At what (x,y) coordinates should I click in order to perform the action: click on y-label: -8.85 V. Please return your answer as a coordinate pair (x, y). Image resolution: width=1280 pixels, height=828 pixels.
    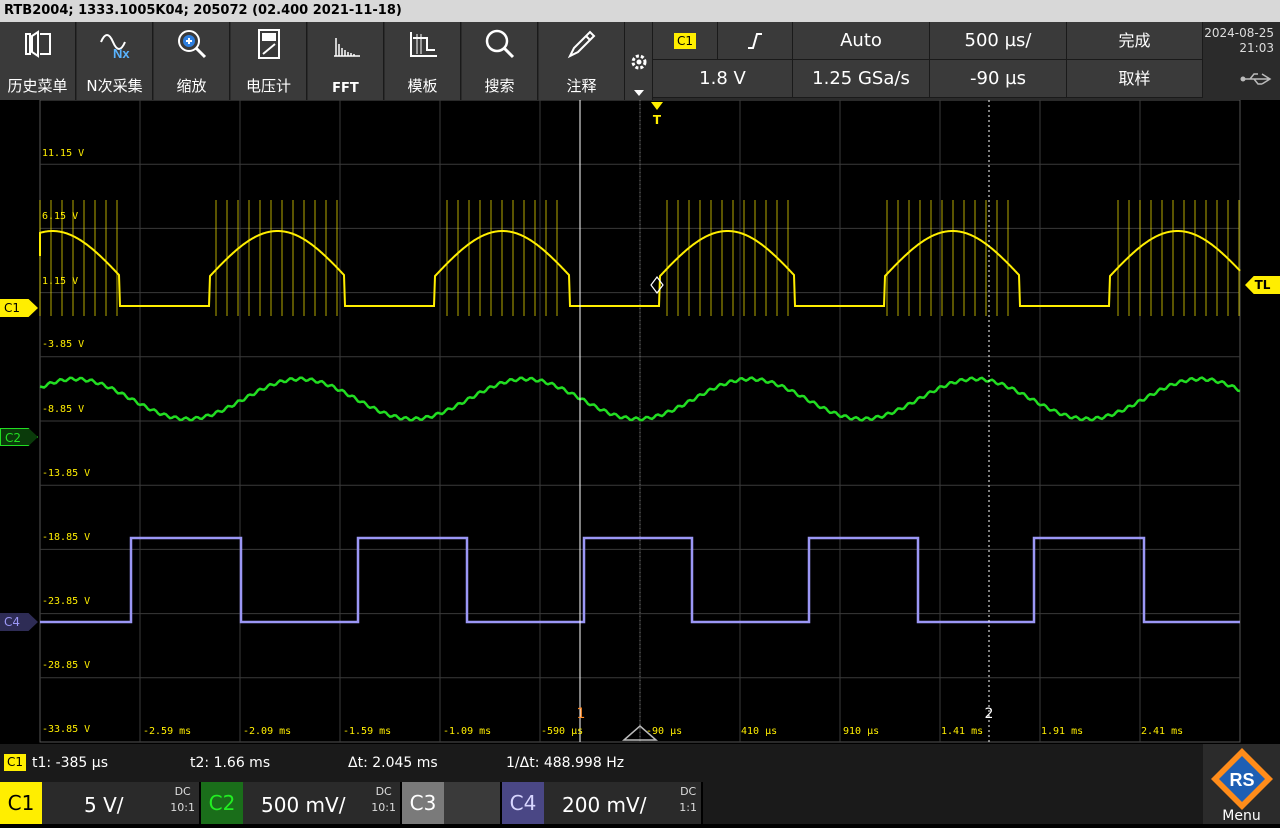
    Looking at the image, I should click on (63, 409).